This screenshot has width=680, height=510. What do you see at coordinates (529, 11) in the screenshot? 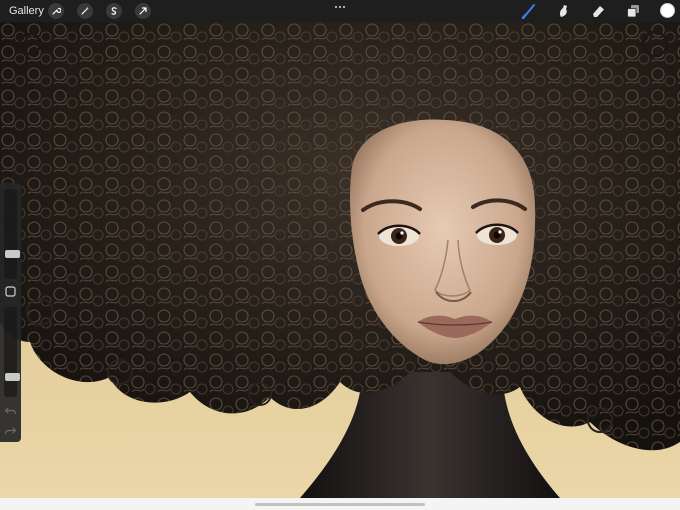
I see `brush-icon` at bounding box center [529, 11].